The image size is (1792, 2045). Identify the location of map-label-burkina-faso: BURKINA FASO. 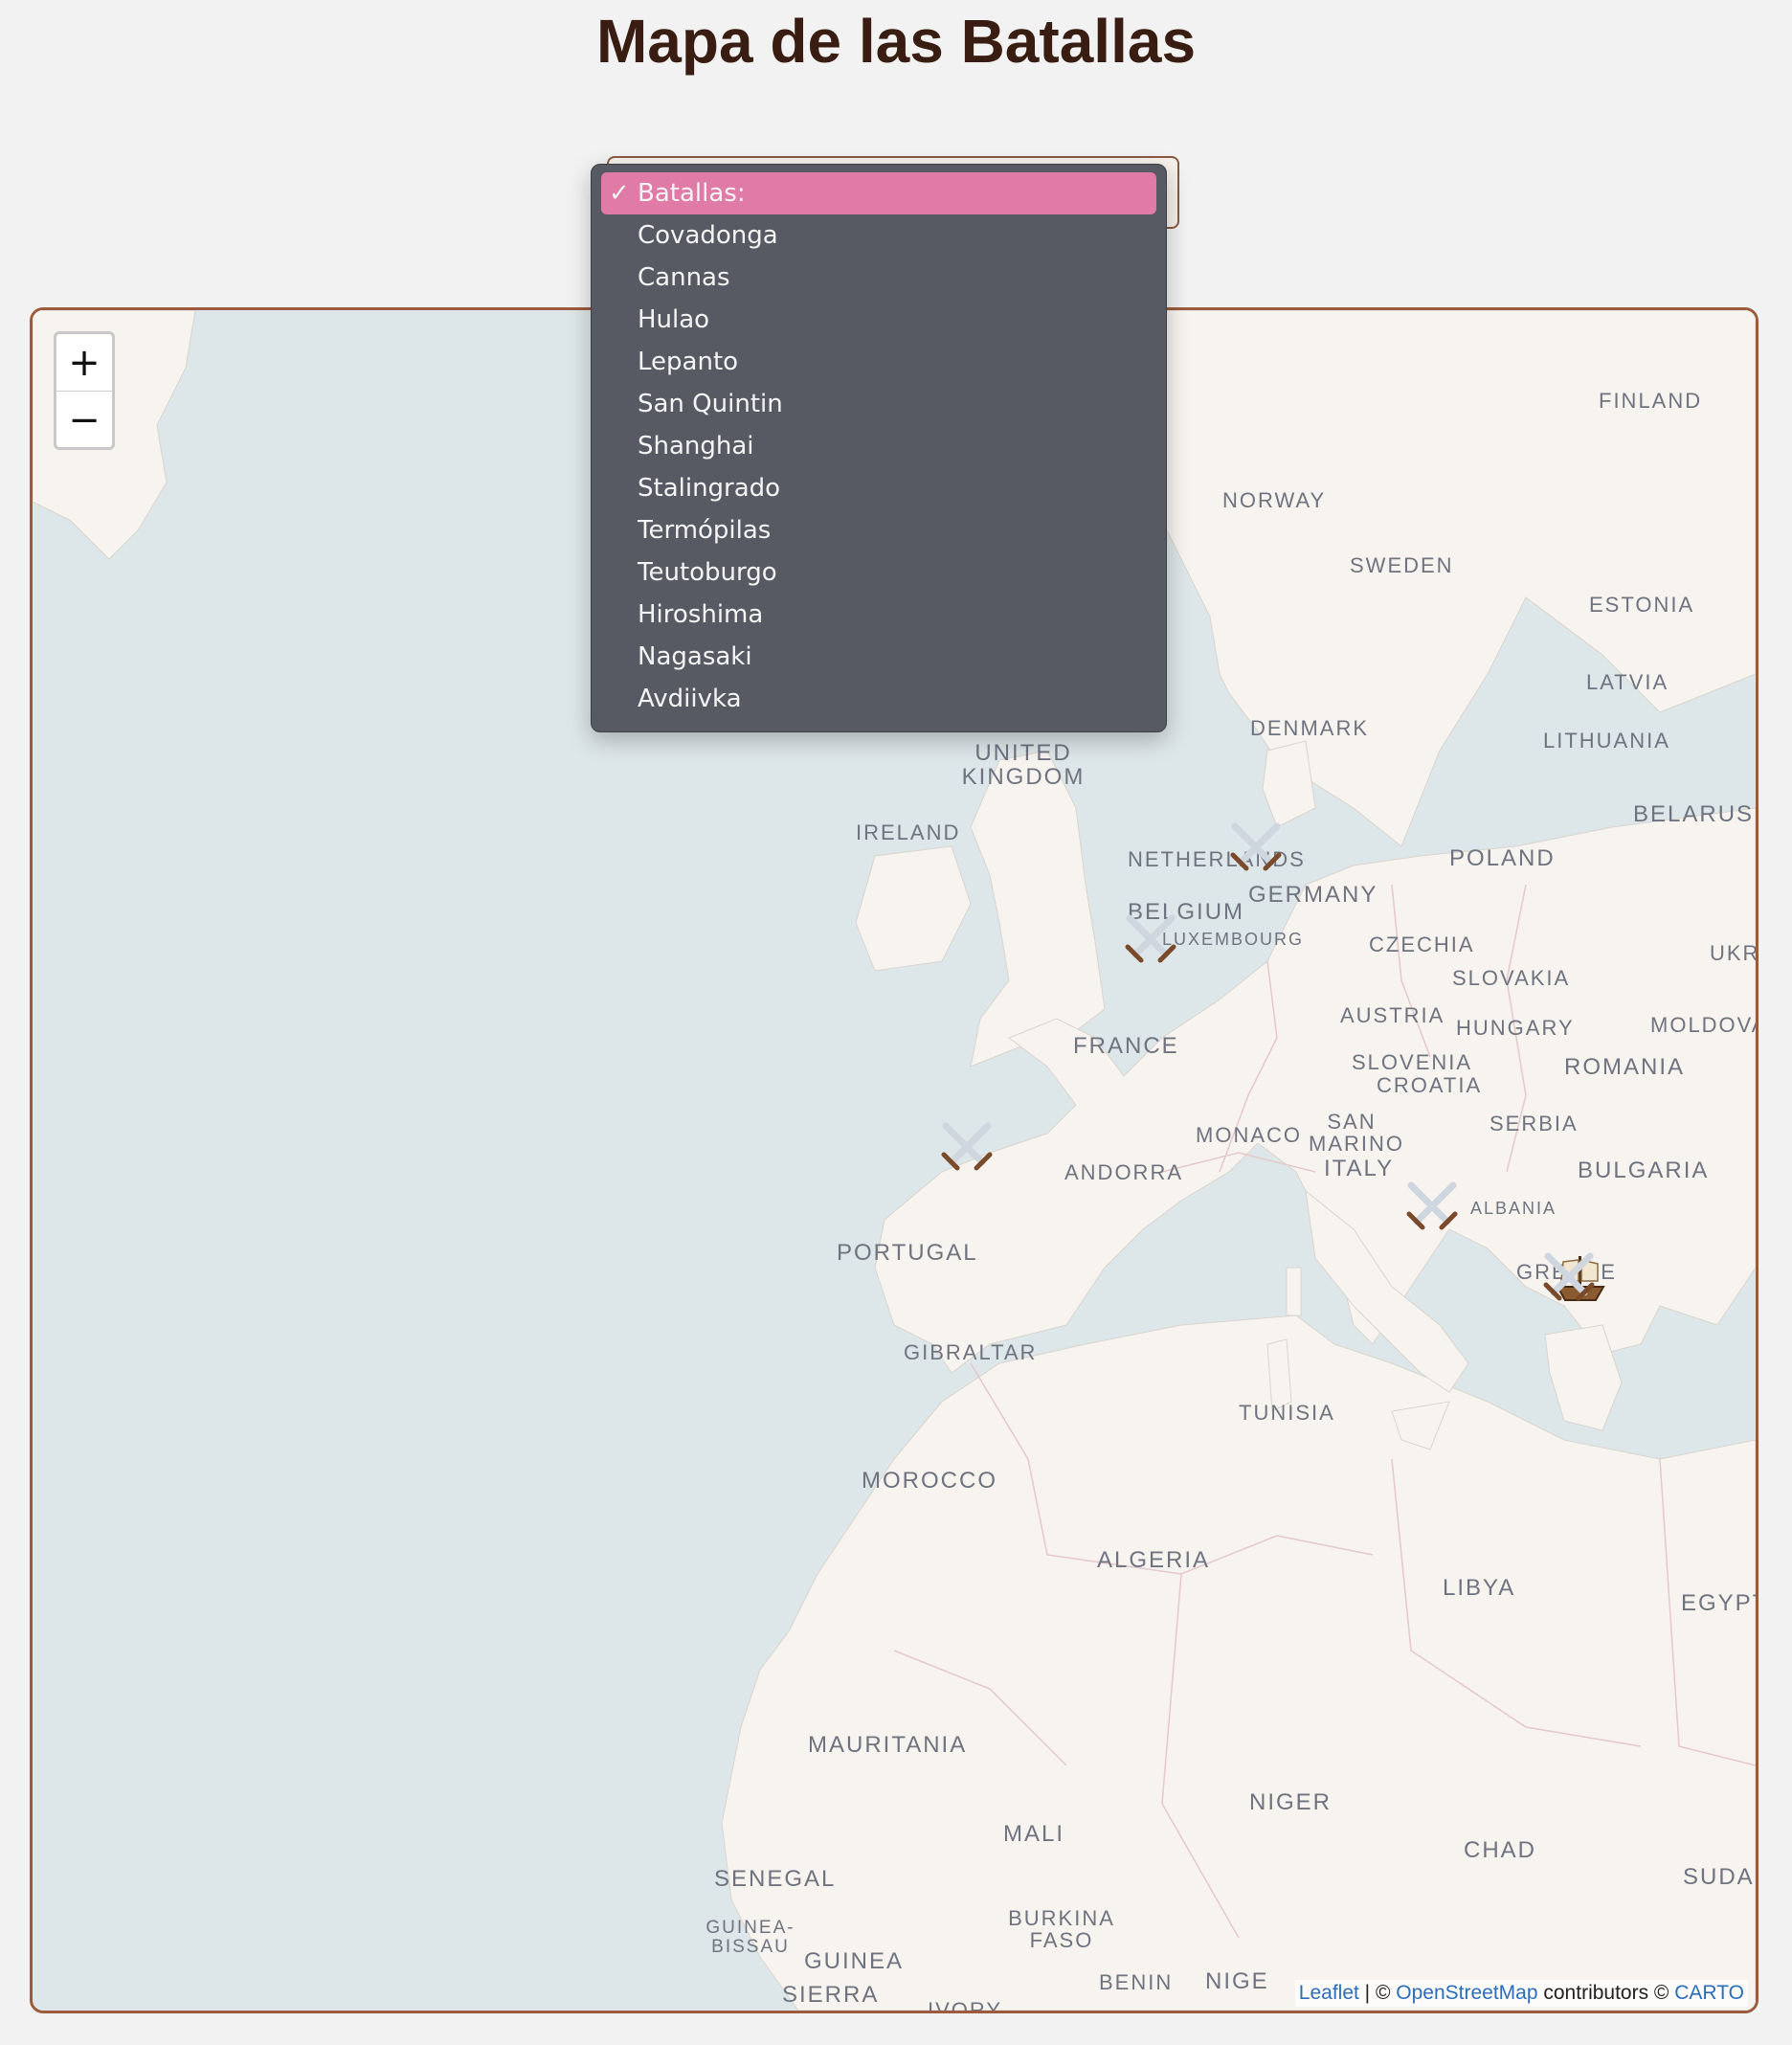
(1061, 1930).